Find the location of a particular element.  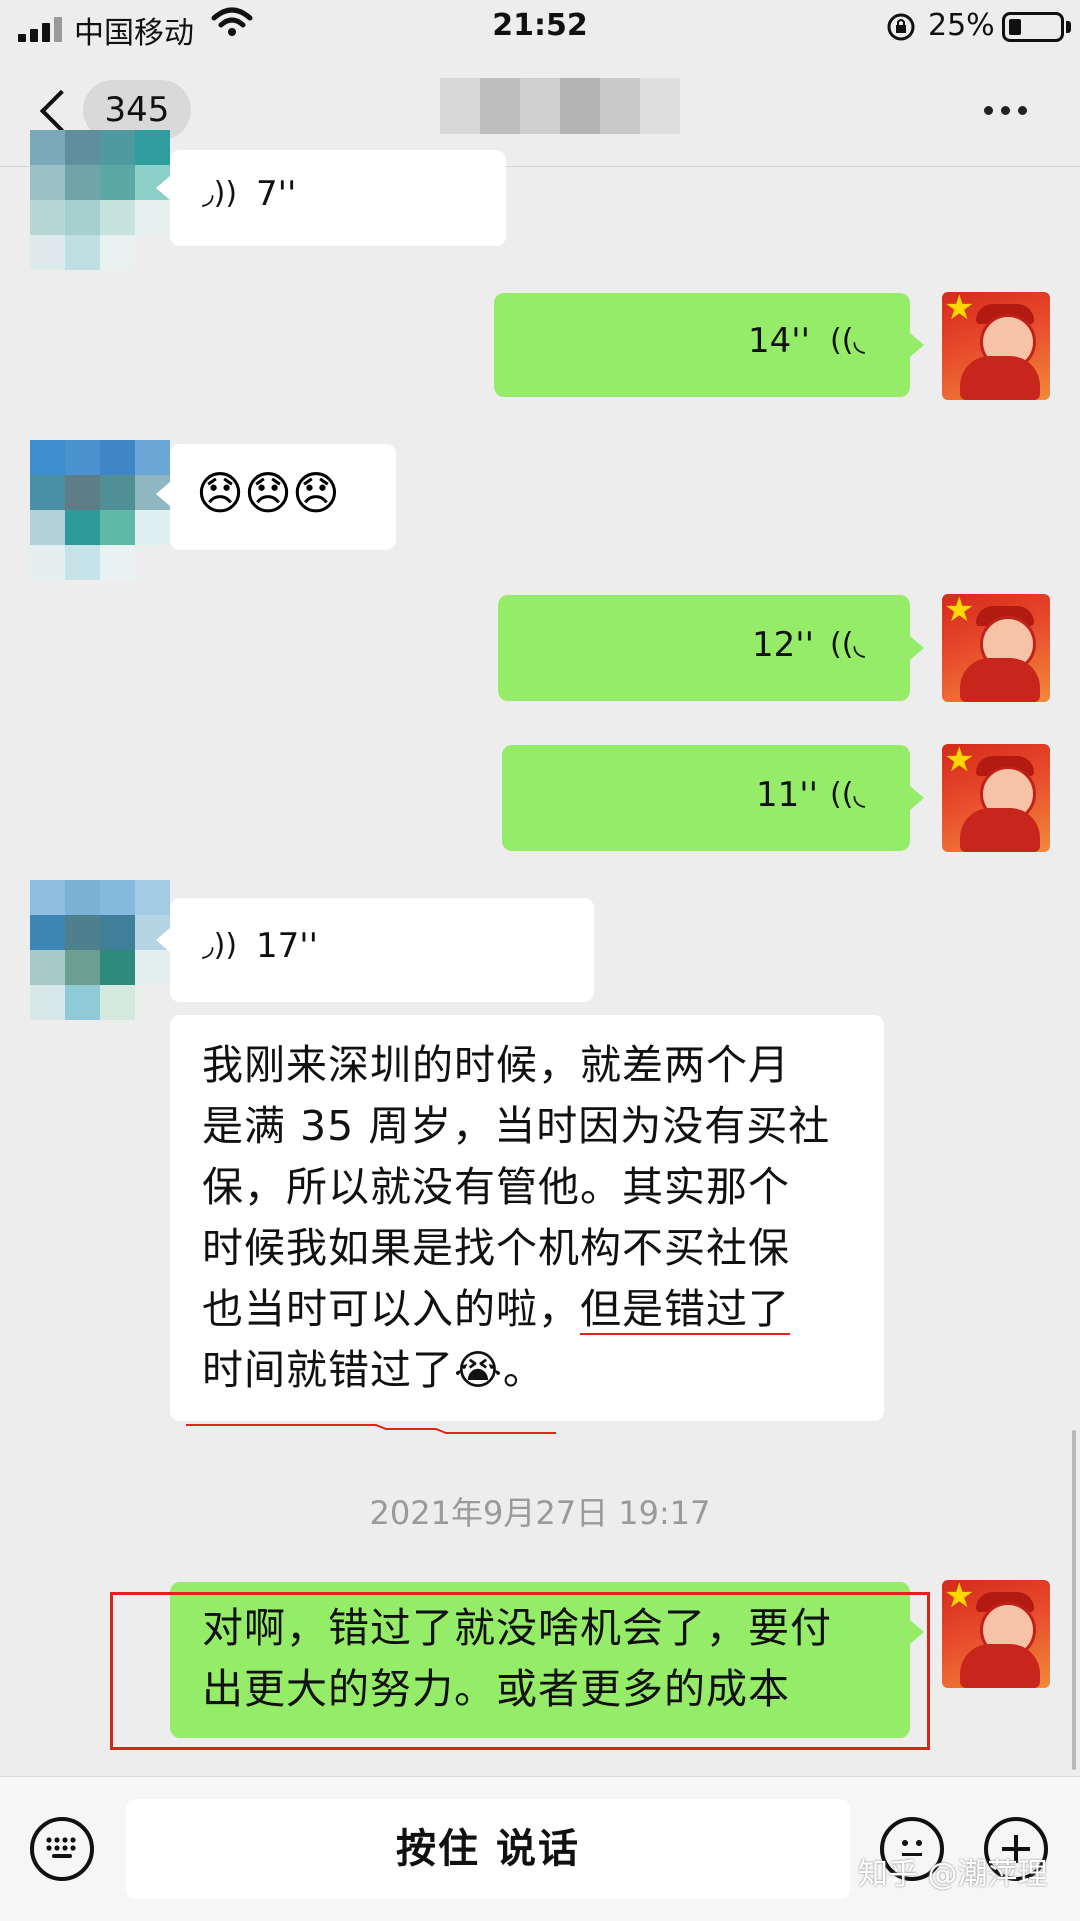

message-line: 也当时可以入的啦，但是错过了 is located at coordinates (537, 1309).